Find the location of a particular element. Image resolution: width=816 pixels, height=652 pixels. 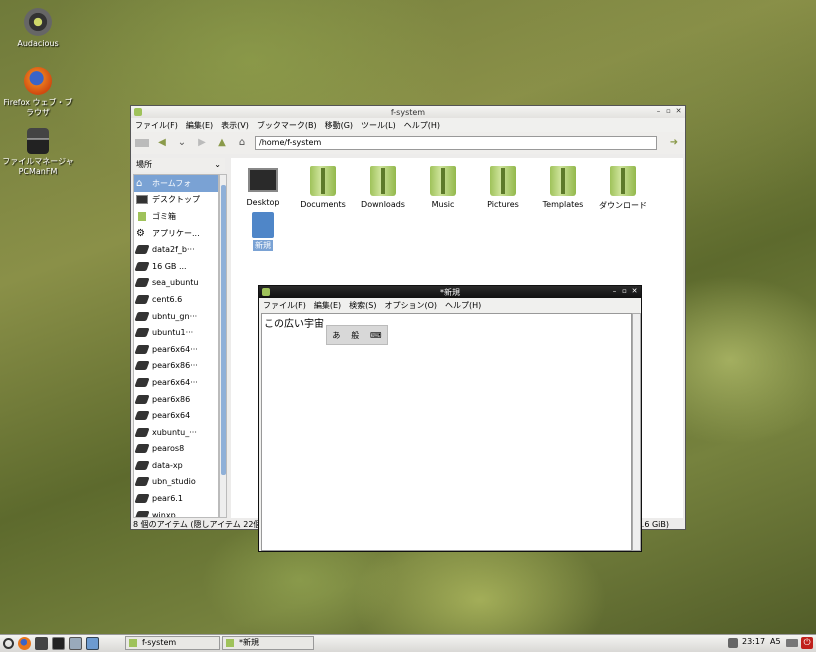

sidebar-item-label: pear6x86 is located at coordinates (171, 399).